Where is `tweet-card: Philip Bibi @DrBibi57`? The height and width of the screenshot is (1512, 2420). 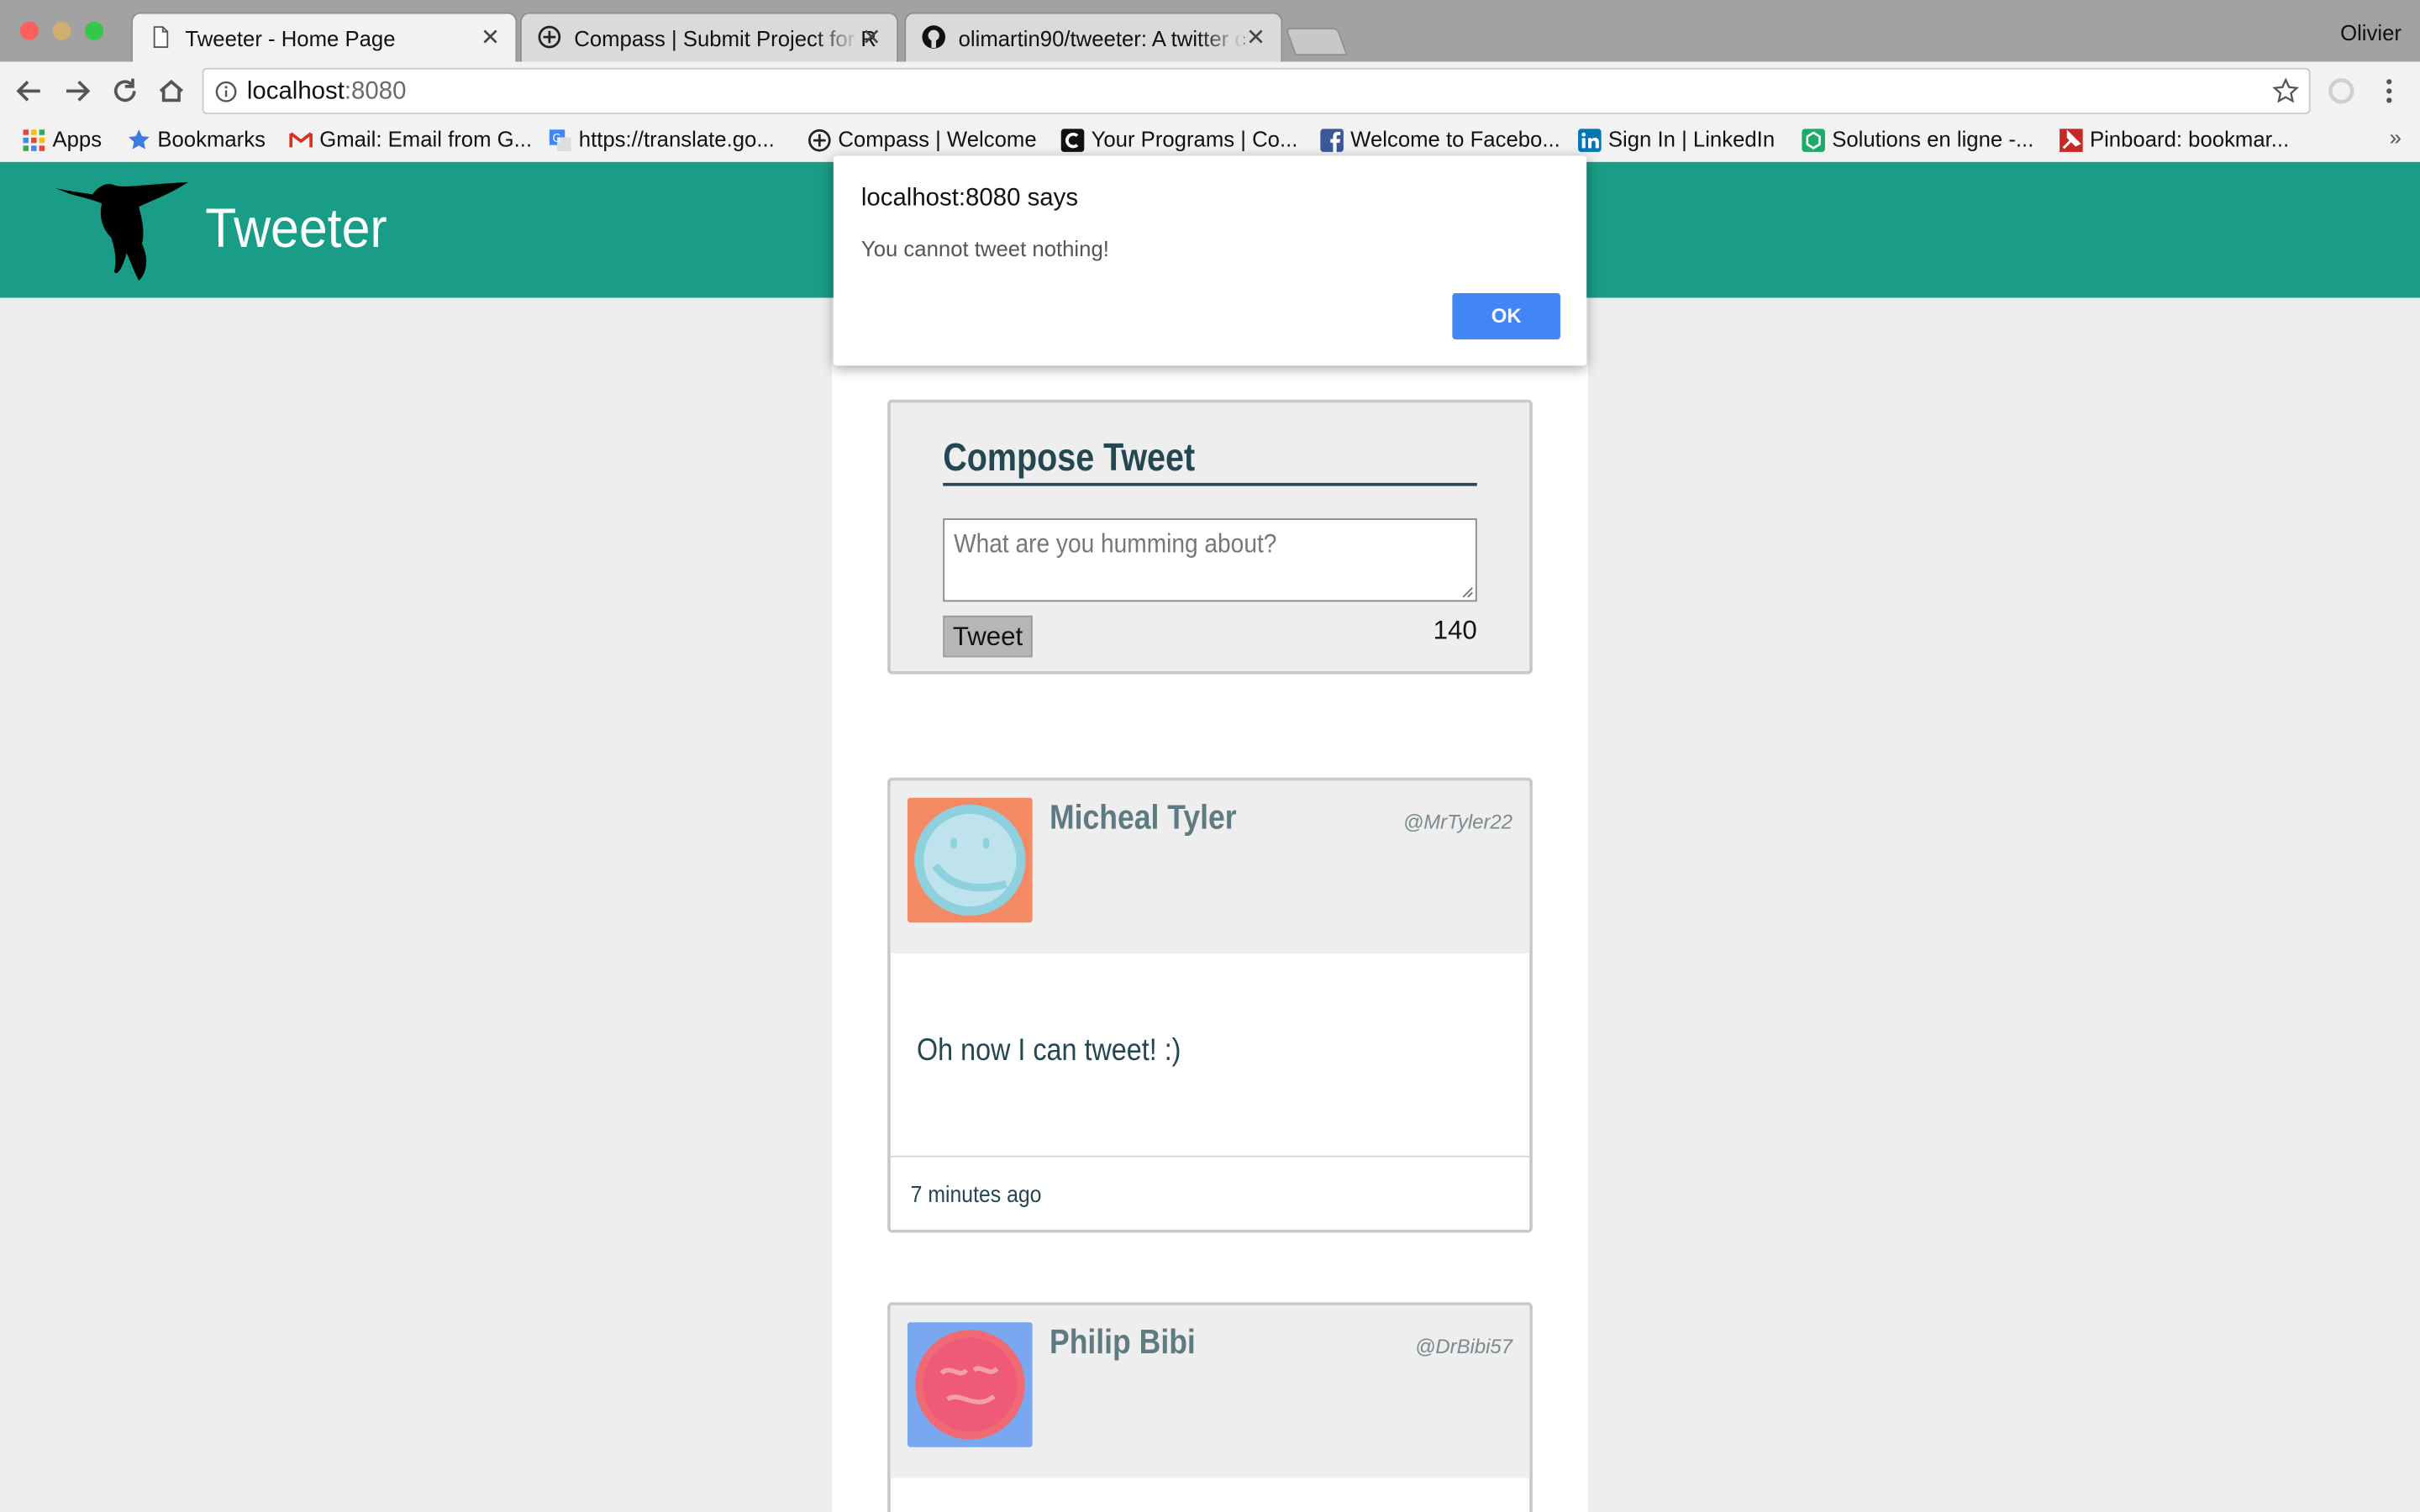
tweet-card: Philip Bibi @DrBibi57 is located at coordinates (1210, 1407).